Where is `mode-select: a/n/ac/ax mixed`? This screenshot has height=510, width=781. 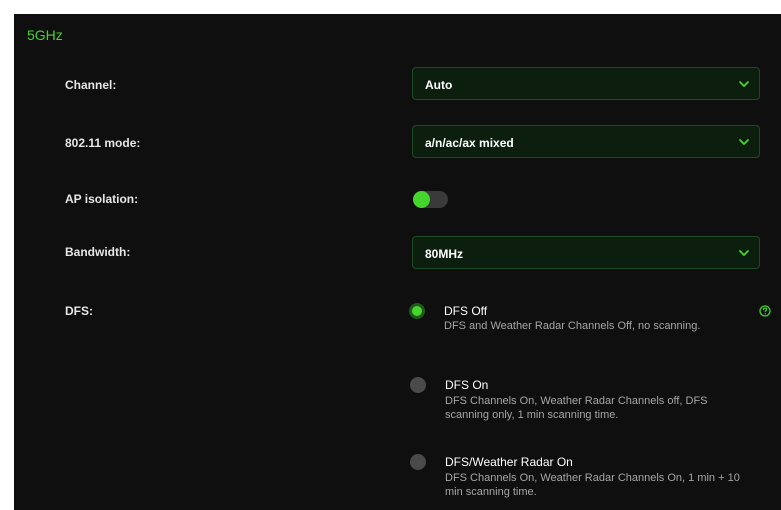
mode-select: a/n/ac/ax mixed is located at coordinates (586, 141).